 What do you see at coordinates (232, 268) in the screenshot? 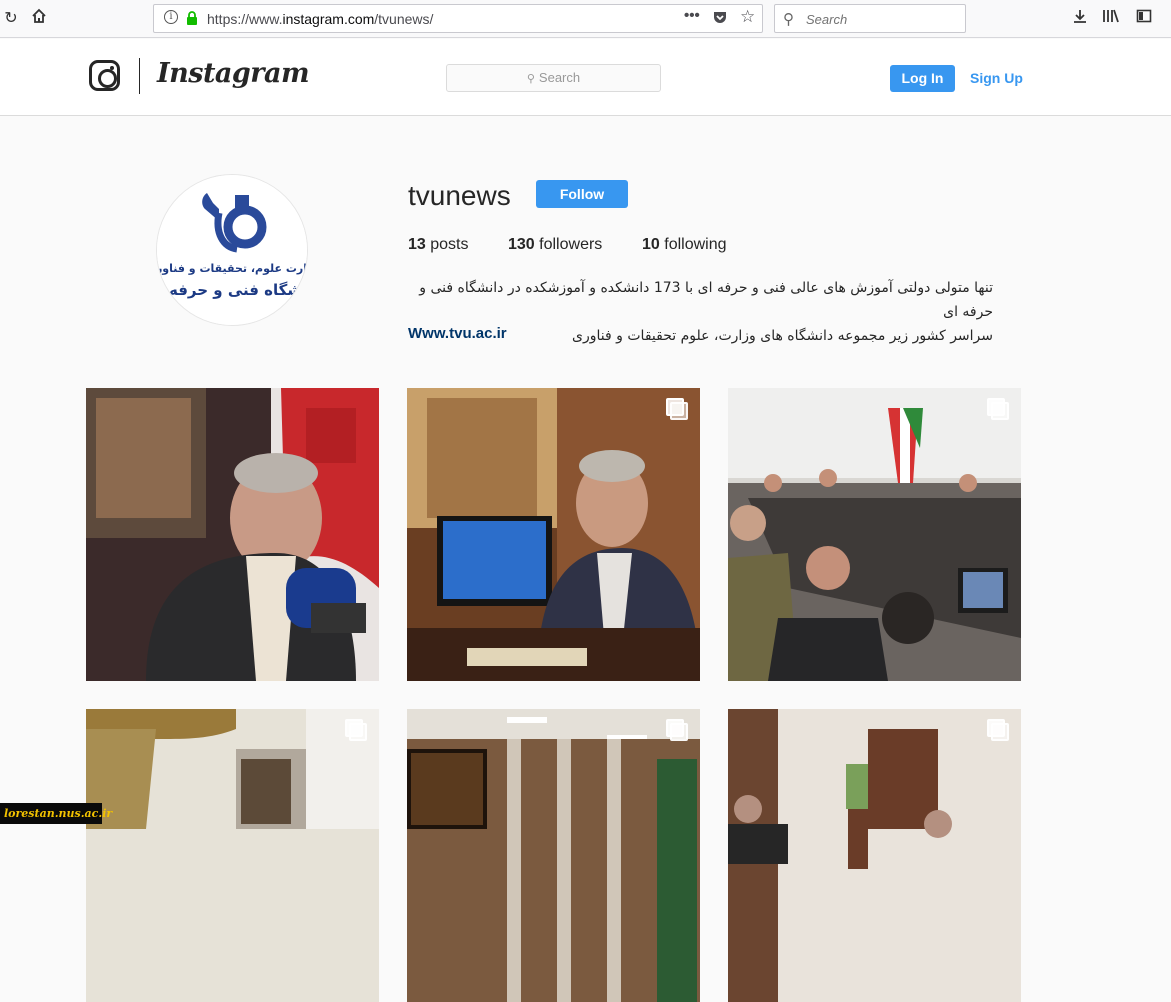
I see `avatar-text-line1: وزارت علوم، تحقیقات و فناوری` at bounding box center [232, 268].